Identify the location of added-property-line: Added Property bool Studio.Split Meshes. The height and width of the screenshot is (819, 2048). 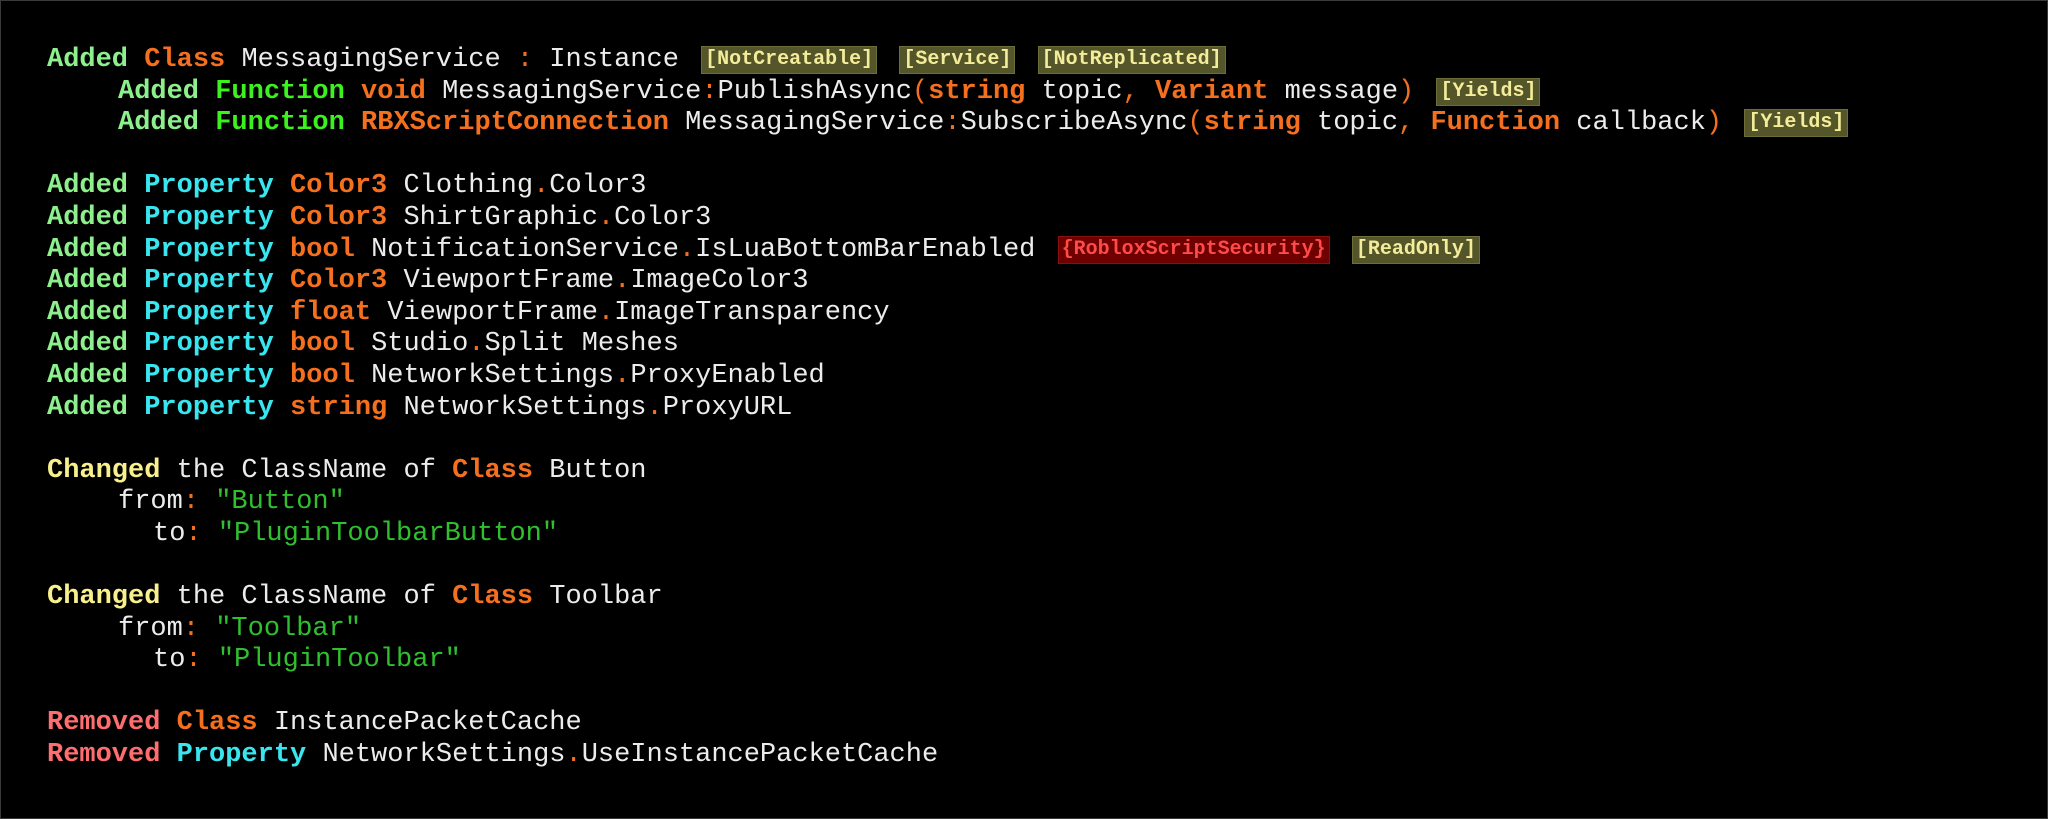
(363, 344).